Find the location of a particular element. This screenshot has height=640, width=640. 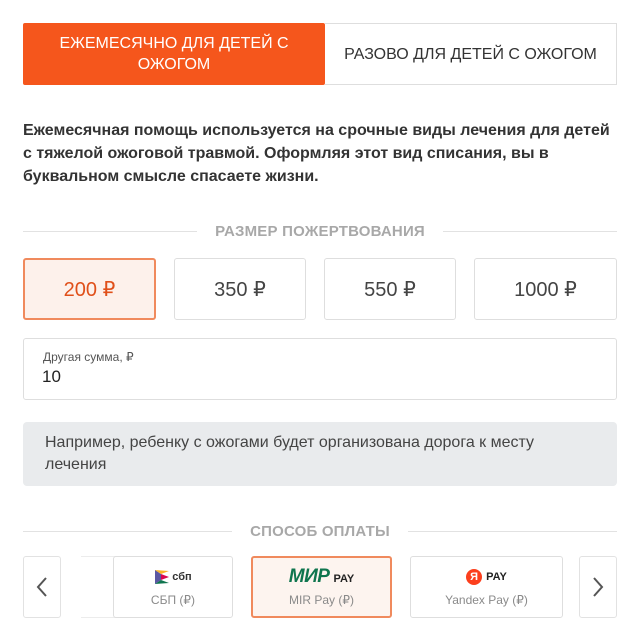

other-amount-label: Другая сумма, ₽ is located at coordinates (88, 357).